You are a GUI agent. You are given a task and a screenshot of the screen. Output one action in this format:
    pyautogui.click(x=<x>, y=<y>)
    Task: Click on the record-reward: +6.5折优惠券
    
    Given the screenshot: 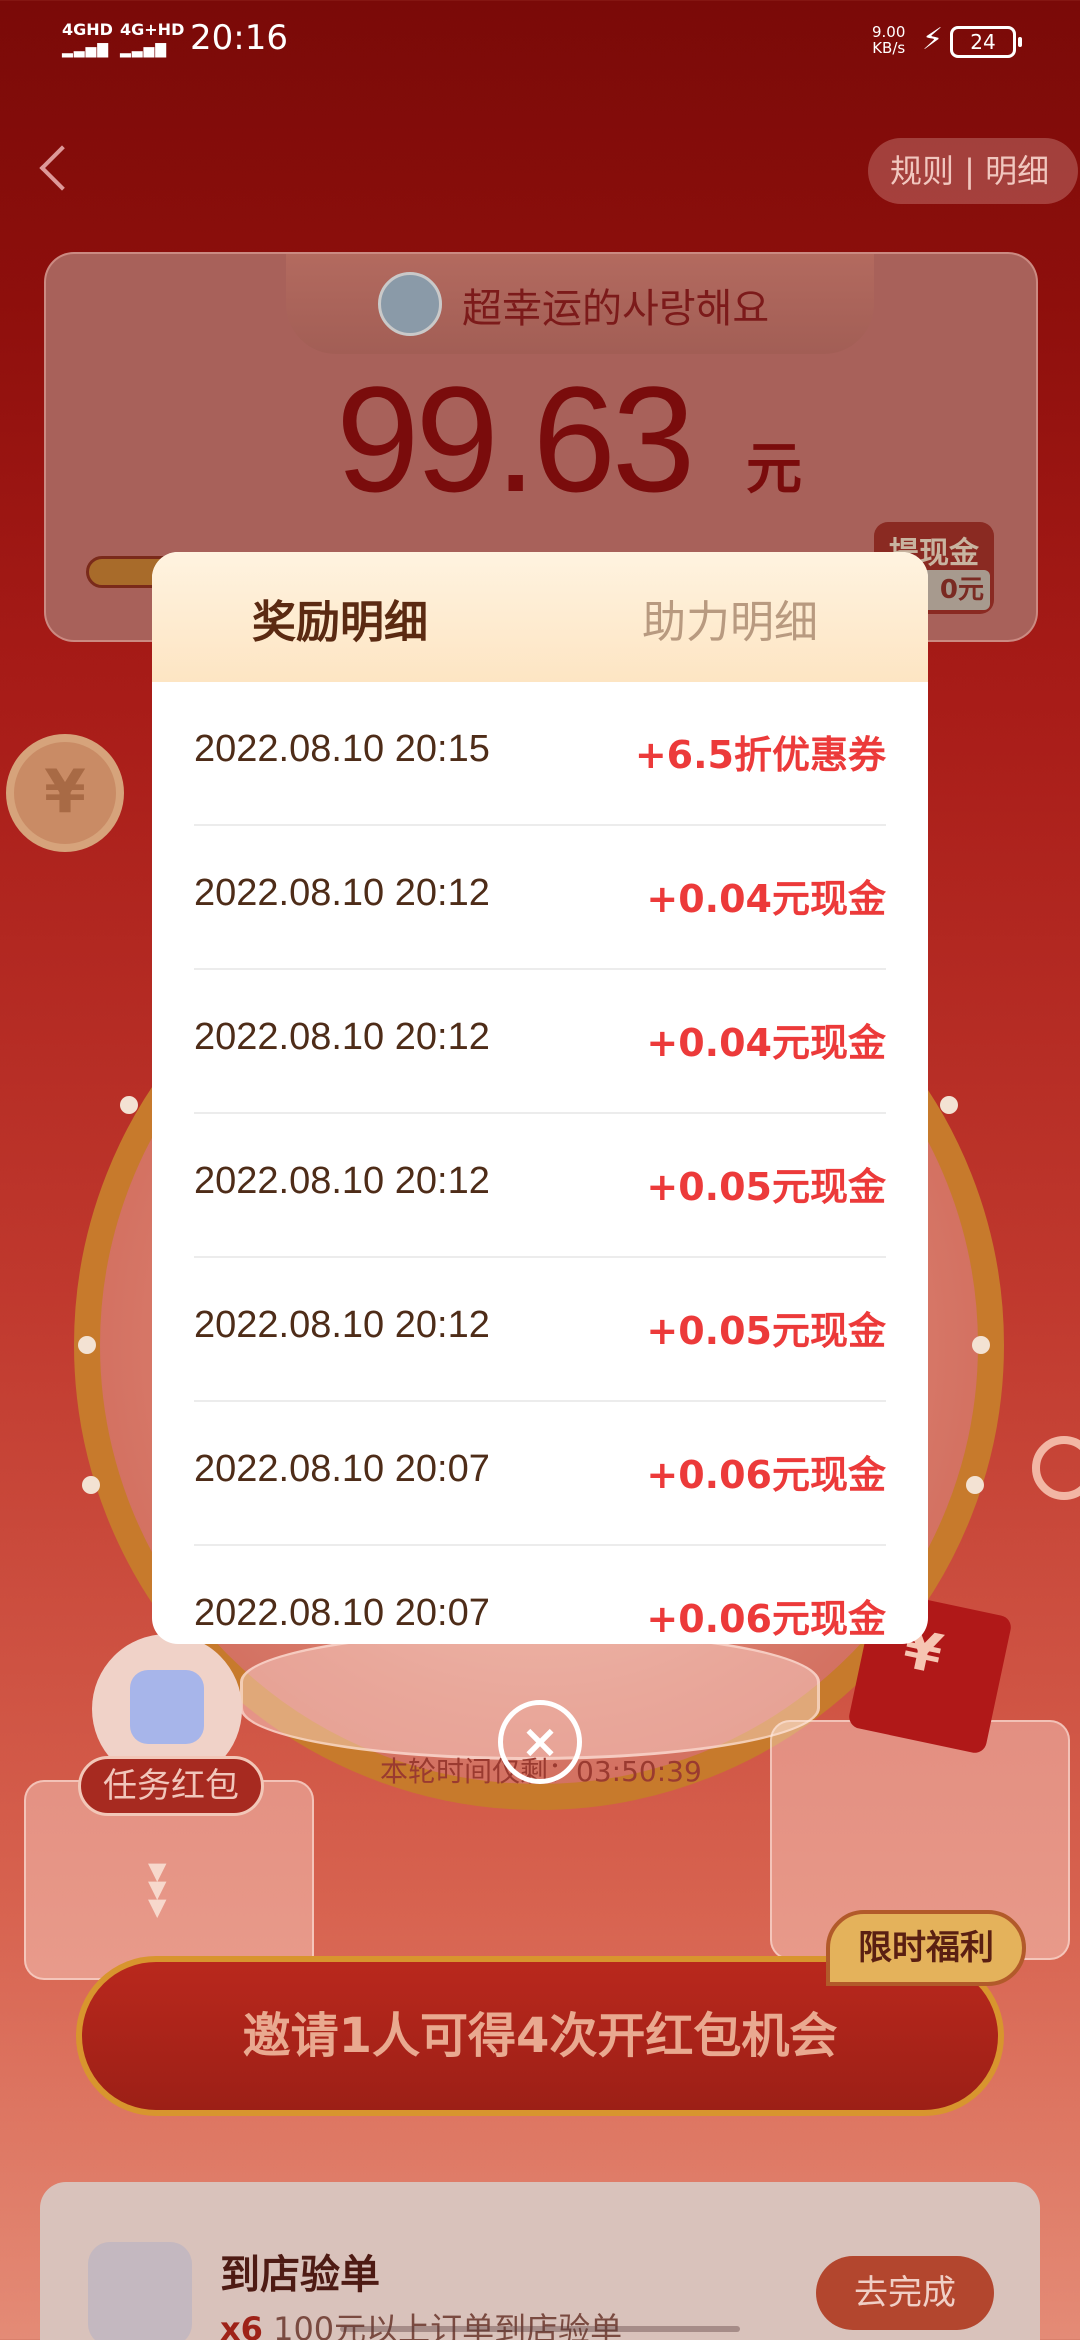 What is the action you would take?
    pyautogui.click(x=760, y=755)
    